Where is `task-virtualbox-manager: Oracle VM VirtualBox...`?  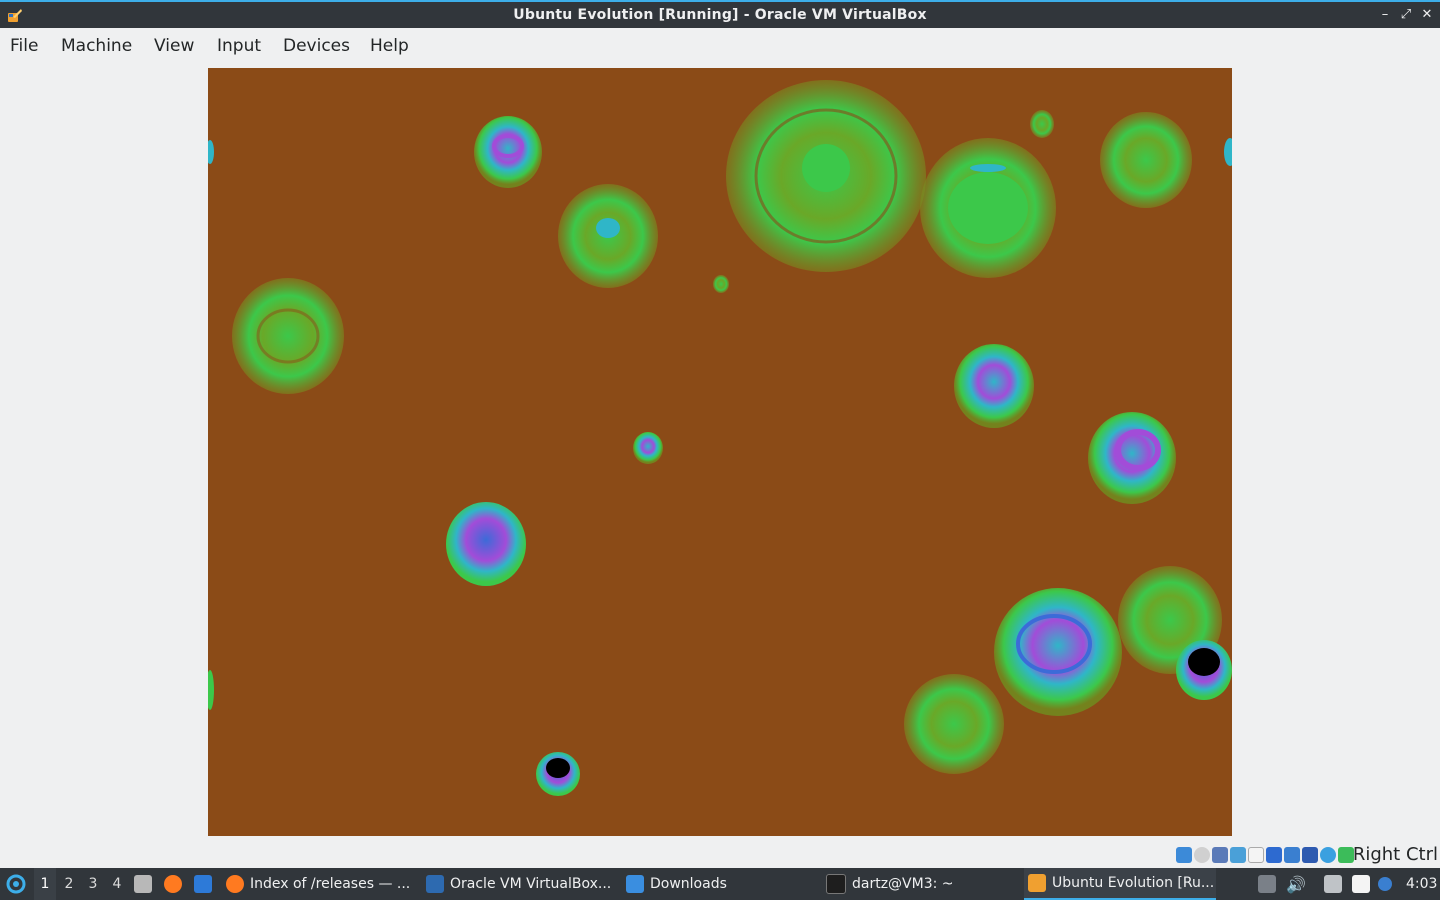 task-virtualbox-manager: Oracle VM VirtualBox... is located at coordinates (518, 884).